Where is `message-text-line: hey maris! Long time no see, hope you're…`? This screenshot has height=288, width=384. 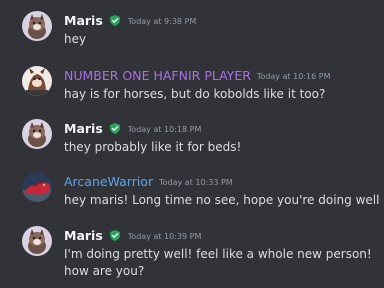 message-text-line: hey maris! Long time no see, hope you're… is located at coordinates (222, 200).